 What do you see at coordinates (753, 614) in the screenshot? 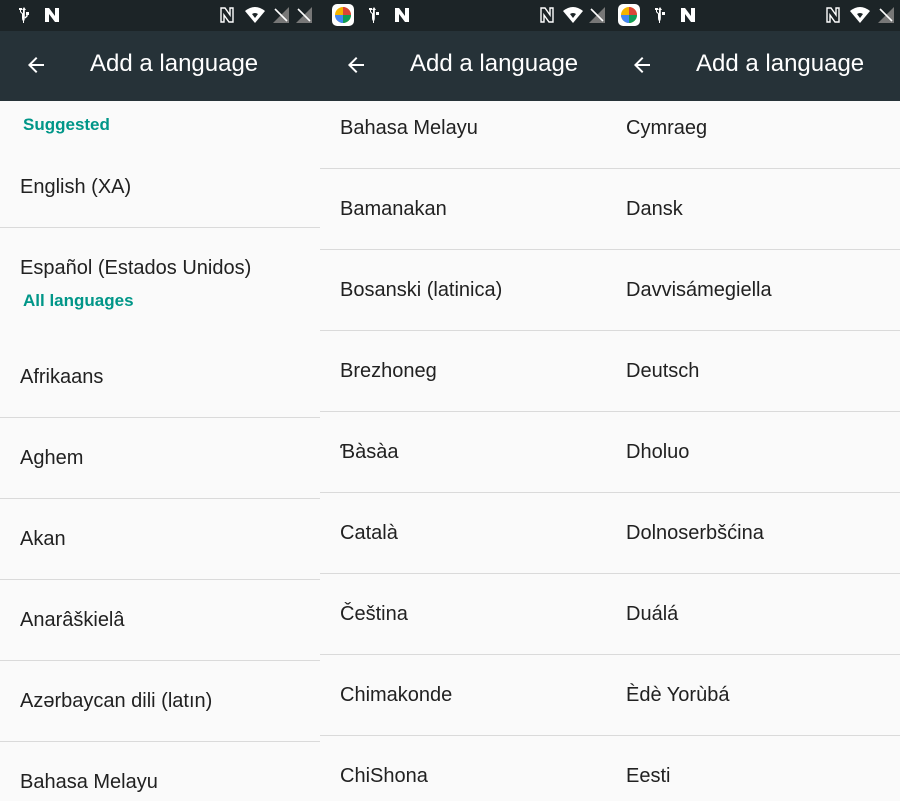
I see `list-item: Duálá` at bounding box center [753, 614].